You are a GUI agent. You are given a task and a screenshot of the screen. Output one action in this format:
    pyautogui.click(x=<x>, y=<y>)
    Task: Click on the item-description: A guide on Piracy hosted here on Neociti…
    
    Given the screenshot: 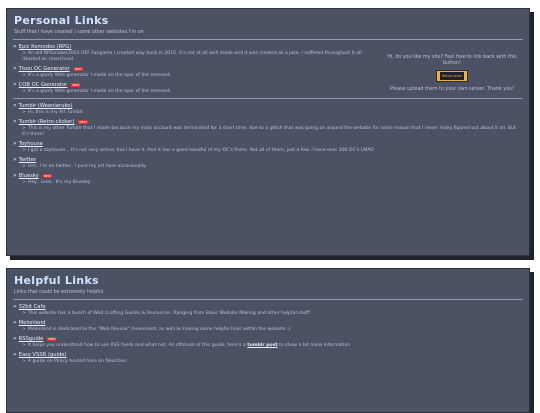 What is the action you would take?
    pyautogui.click(x=77, y=361)
    